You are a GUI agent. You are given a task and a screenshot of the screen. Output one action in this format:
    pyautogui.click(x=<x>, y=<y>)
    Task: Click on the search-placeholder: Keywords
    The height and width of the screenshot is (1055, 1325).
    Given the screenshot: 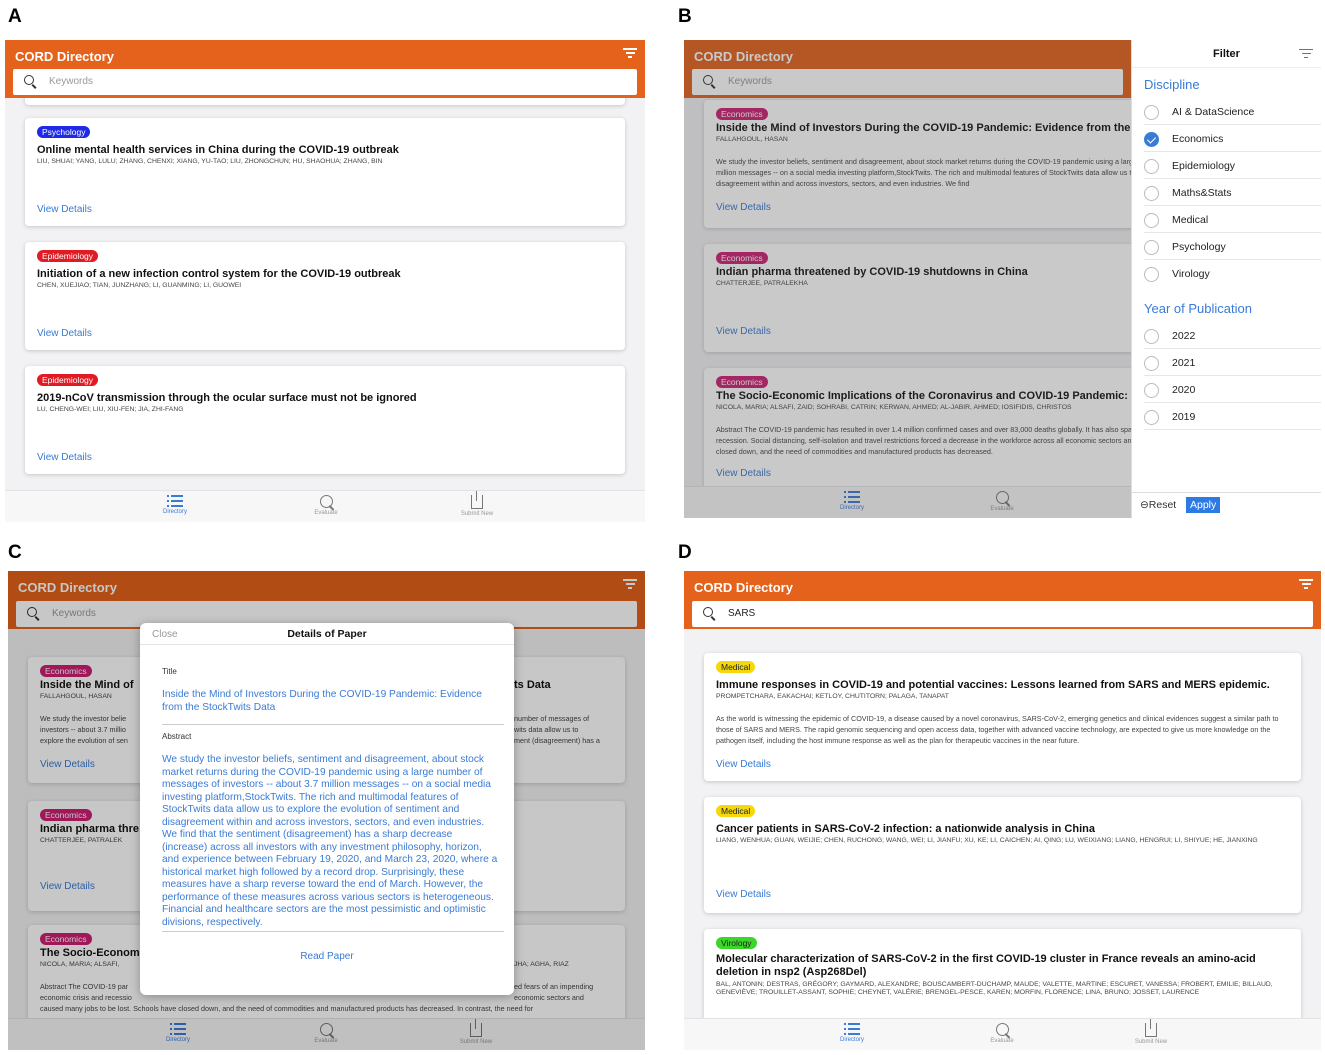 What is the action you would take?
    pyautogui.click(x=71, y=81)
    